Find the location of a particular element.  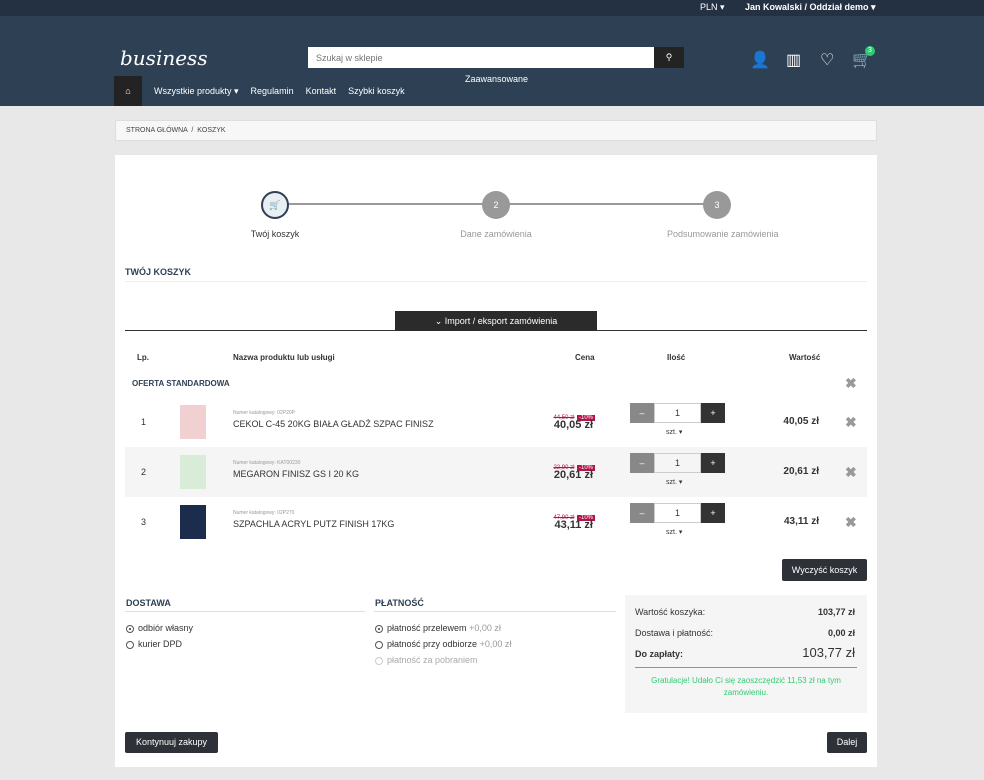

advanced-search-link: Zaawansowane is located at coordinates (496, 79).